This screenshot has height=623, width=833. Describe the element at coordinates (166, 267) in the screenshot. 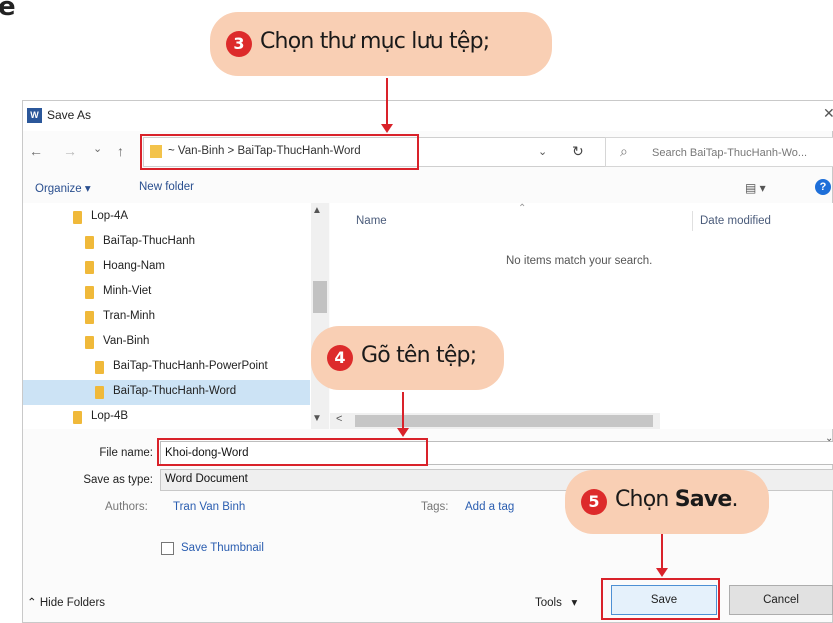

I see `tree-item: Hoang-Nam` at that location.